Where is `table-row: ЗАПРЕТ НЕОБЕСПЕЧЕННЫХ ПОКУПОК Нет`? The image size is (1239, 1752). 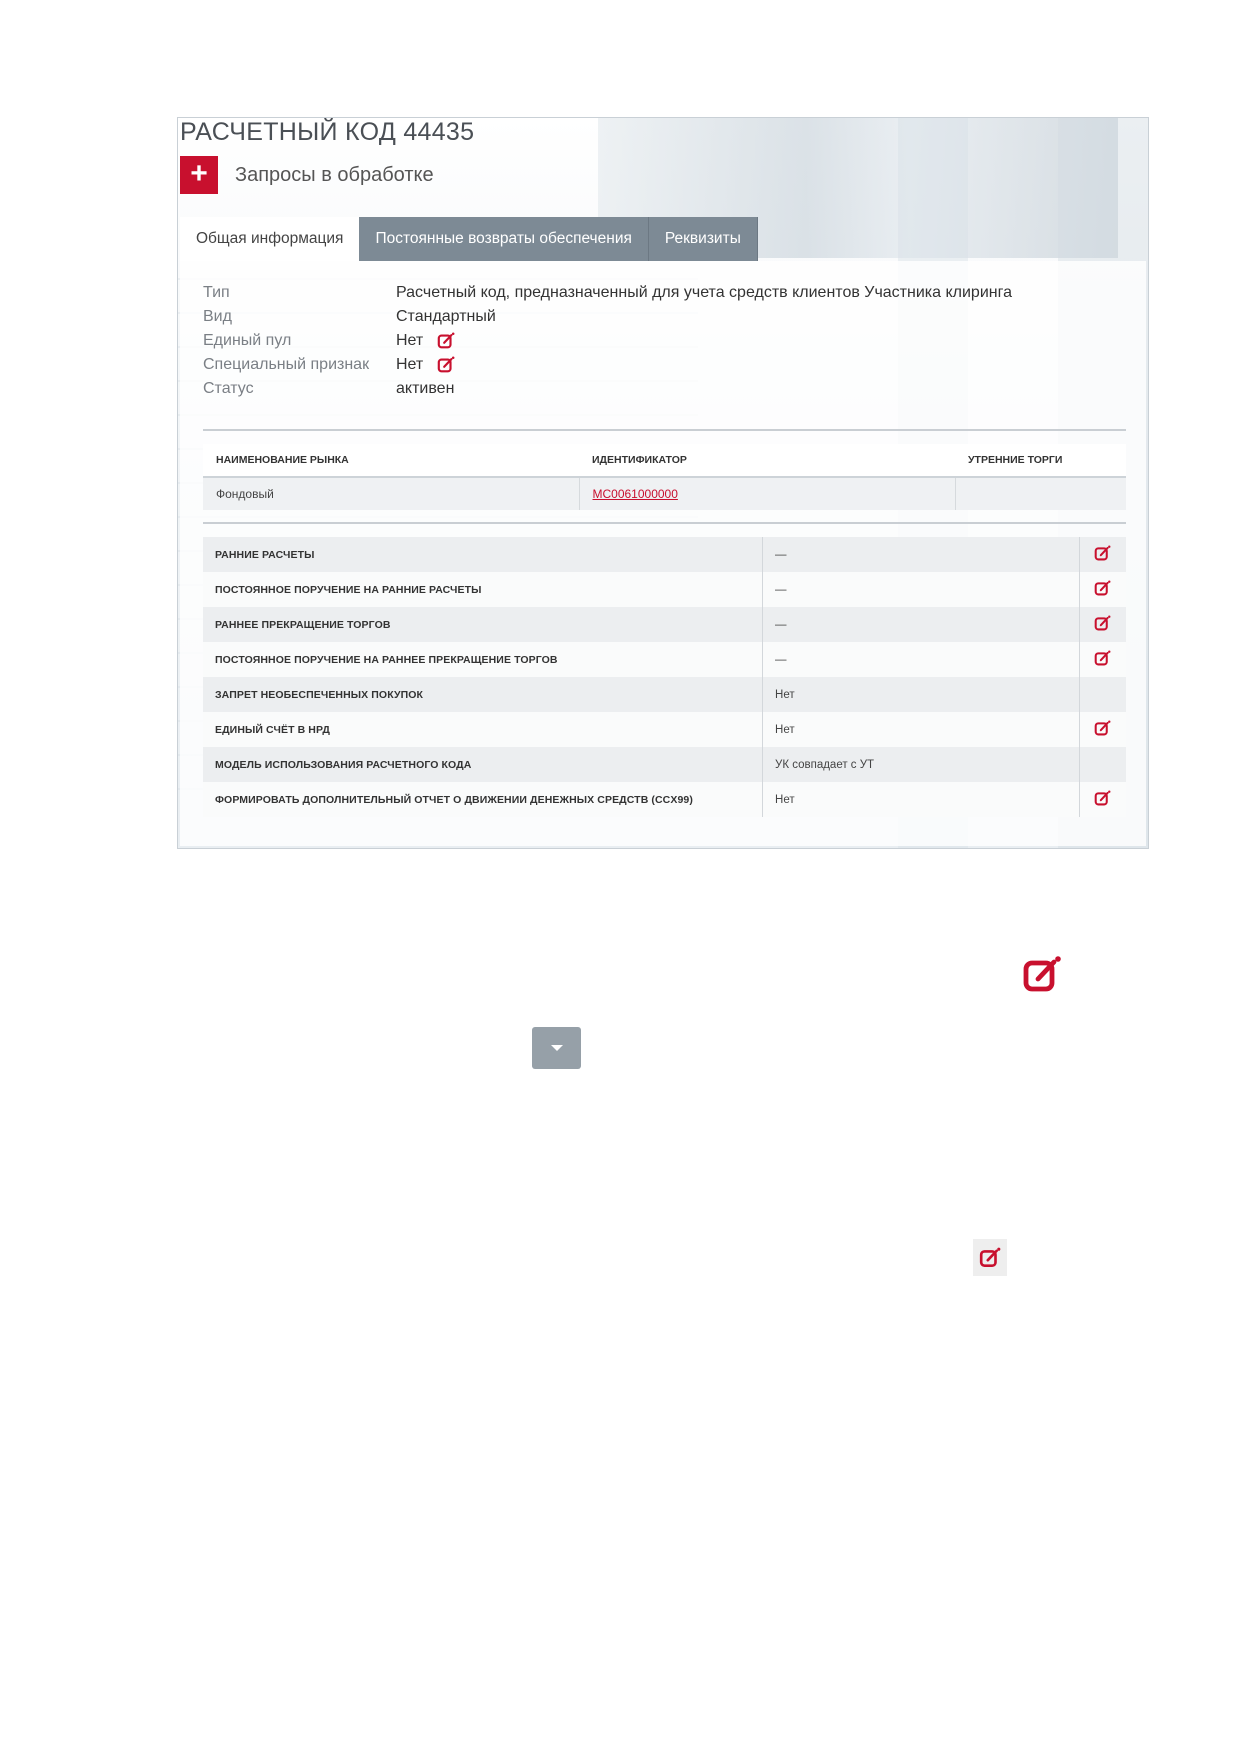
table-row: ЗАПРЕТ НЕОБЕСПЕЧЕННЫХ ПОКУПОК Нет is located at coordinates (664, 694).